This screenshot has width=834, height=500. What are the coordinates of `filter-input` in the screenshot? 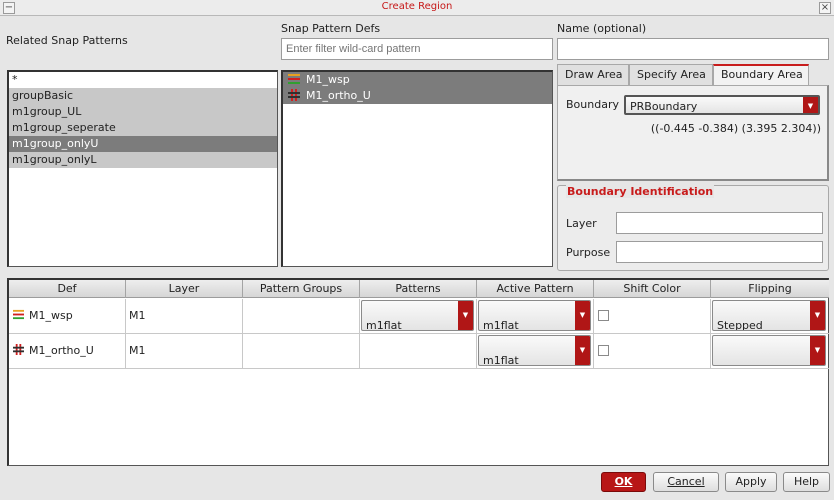 It's located at (417, 49).